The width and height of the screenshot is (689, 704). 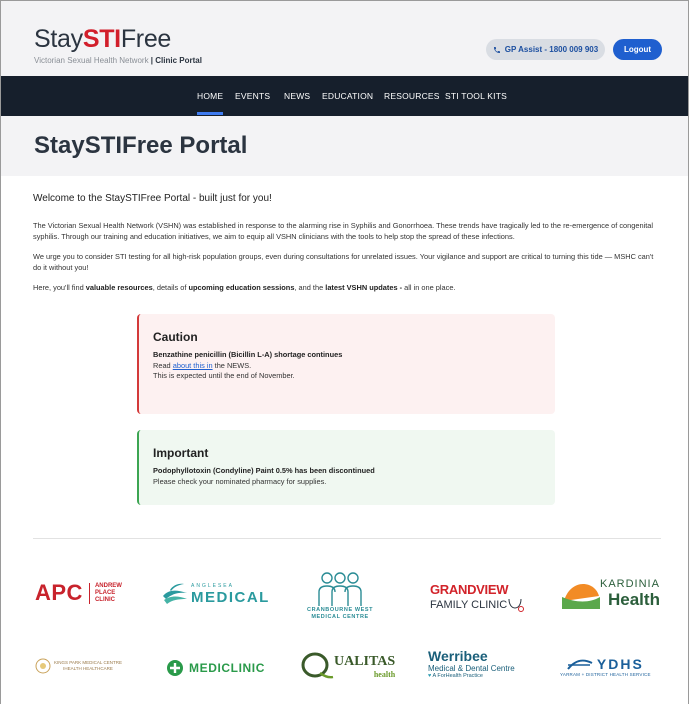 I want to click on partner-logo-qualitas: UALITAS health, so click(x=347, y=666).